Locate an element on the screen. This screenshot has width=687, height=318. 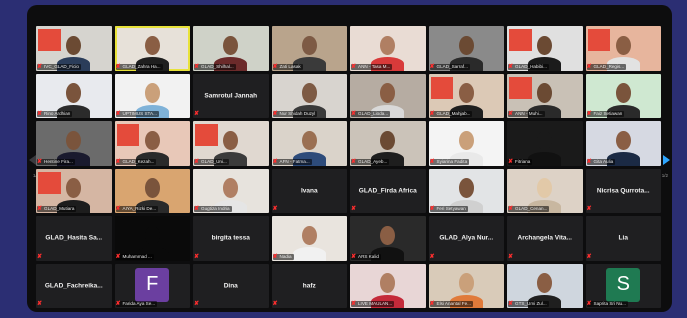
avatar: F is located at coordinates (152, 284).